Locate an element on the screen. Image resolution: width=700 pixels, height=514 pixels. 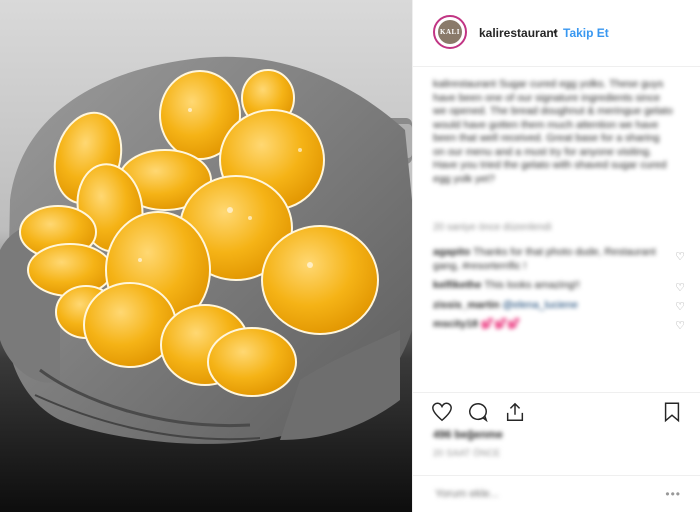
action-icons is located at coordinates (483, 413).